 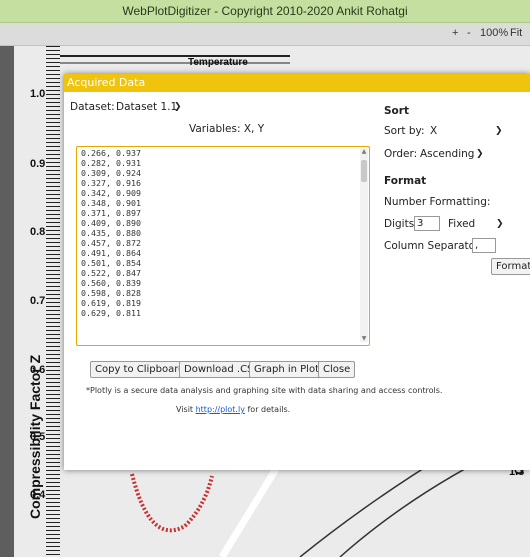 I want to click on sort-by-chevron-down-icon: ❯, so click(x=499, y=131).